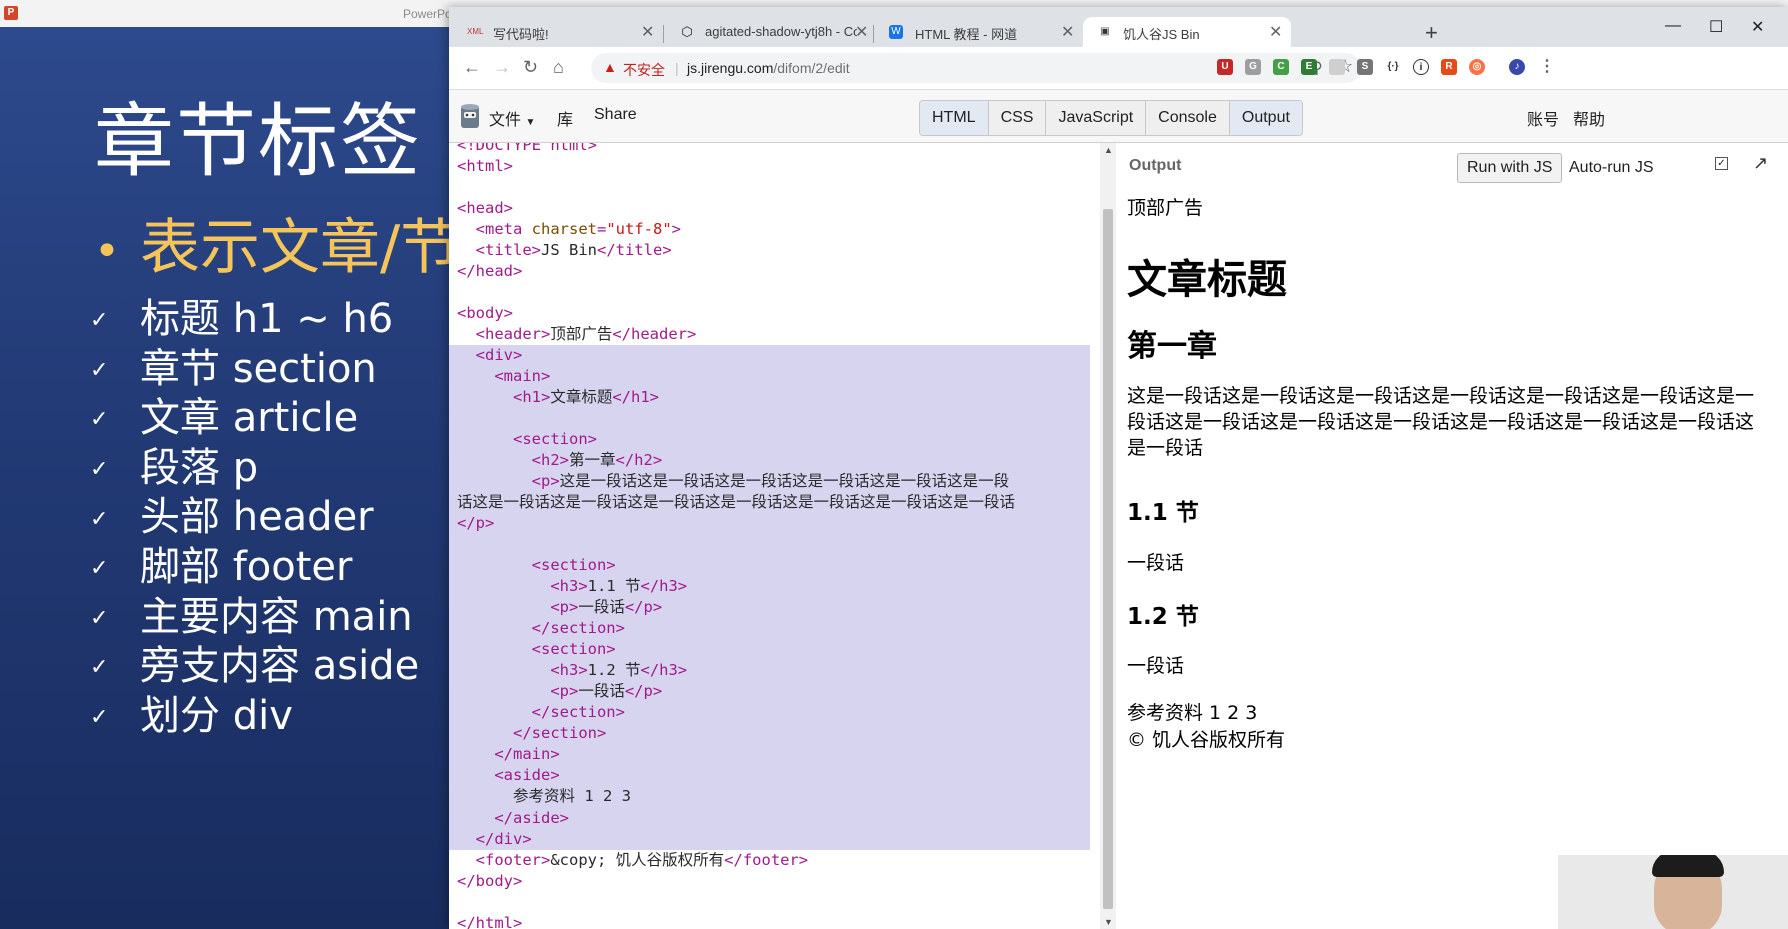 This screenshot has width=1788, height=929. I want to click on code-line: 话这是一段话这是一段话这是一段话这是一段话这是一段话这是一段话这是一段话, so click(769, 503).